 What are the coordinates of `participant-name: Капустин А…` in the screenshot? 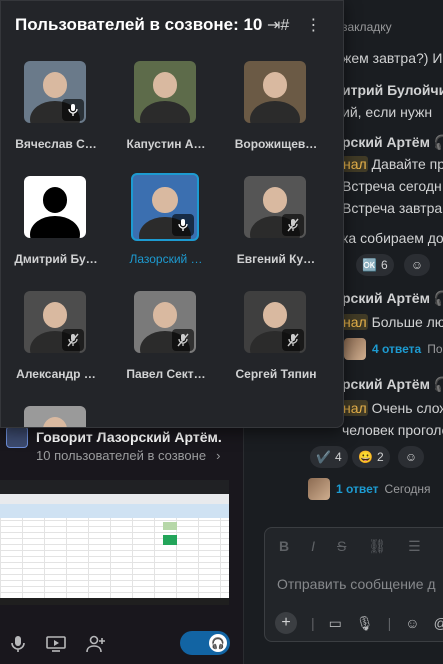 It's located at (166, 144).